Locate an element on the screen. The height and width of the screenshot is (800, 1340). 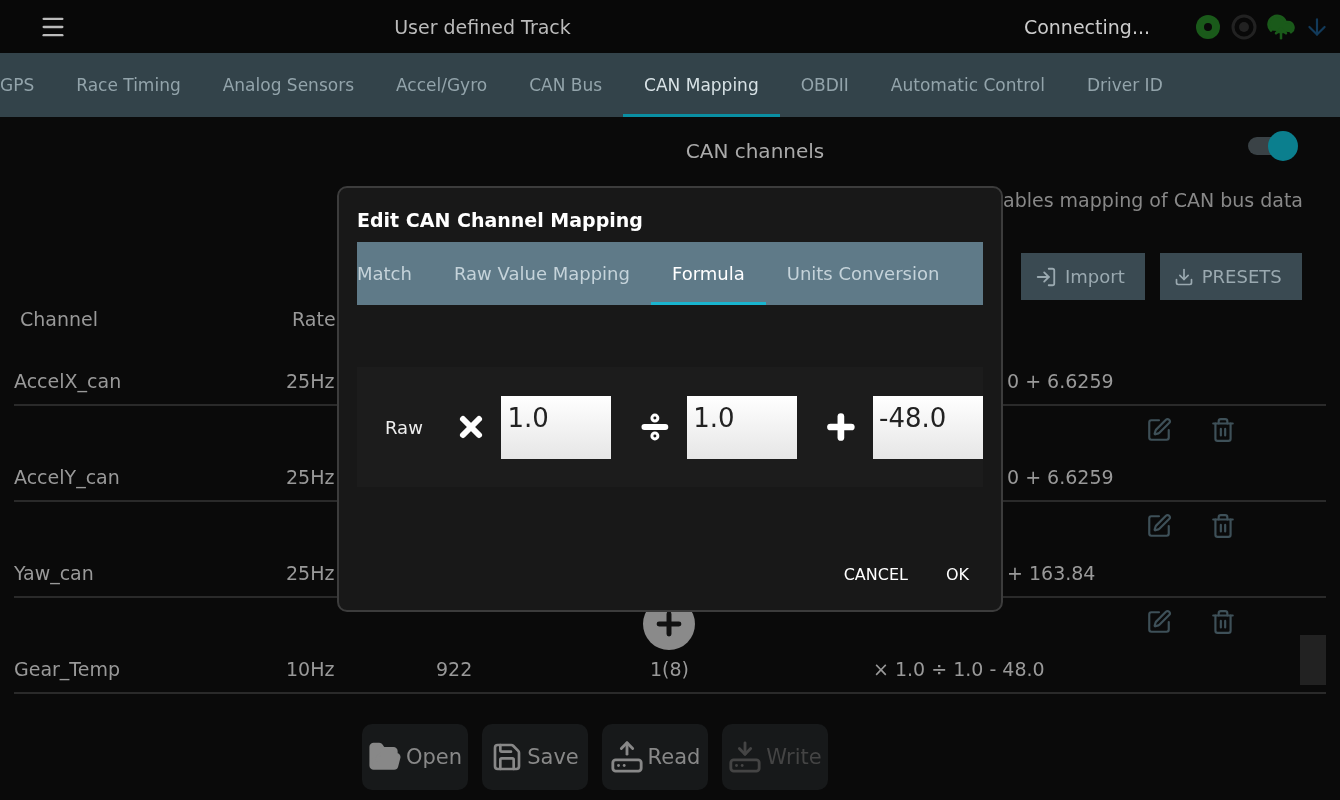
import-button: Import is located at coordinates (1083, 276).